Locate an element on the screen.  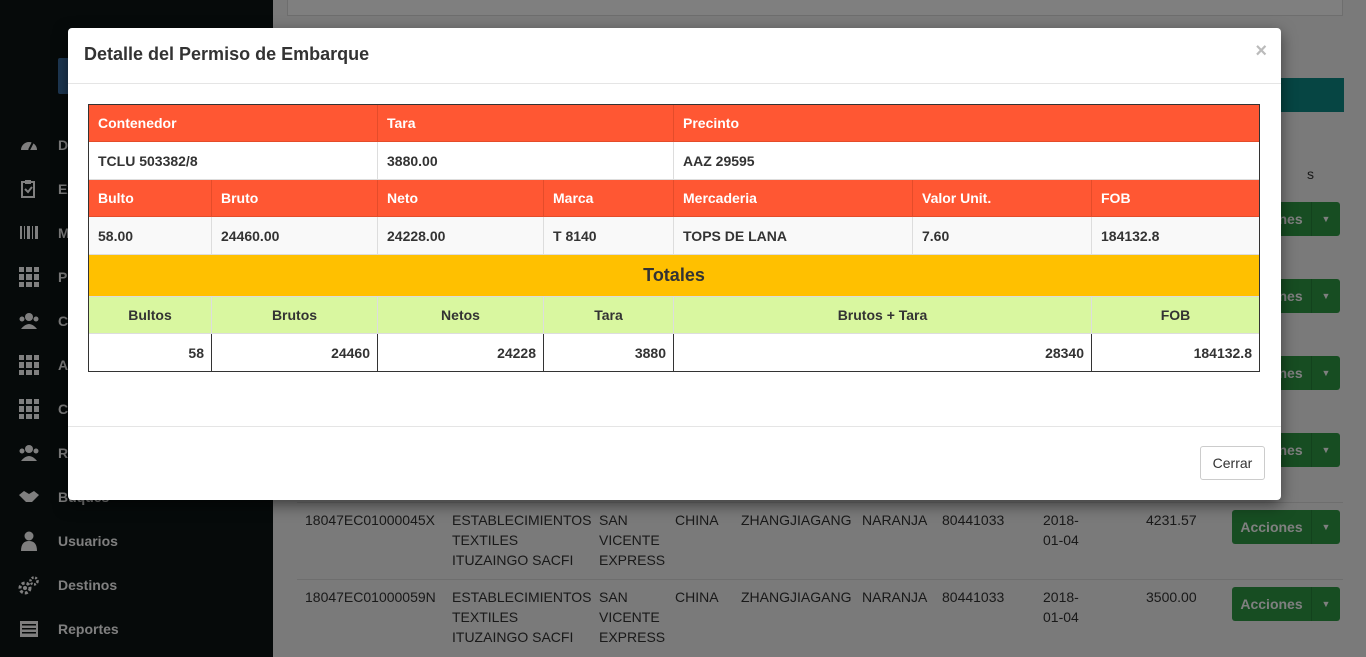
value-cell: 24228.00 is located at coordinates (461, 236).